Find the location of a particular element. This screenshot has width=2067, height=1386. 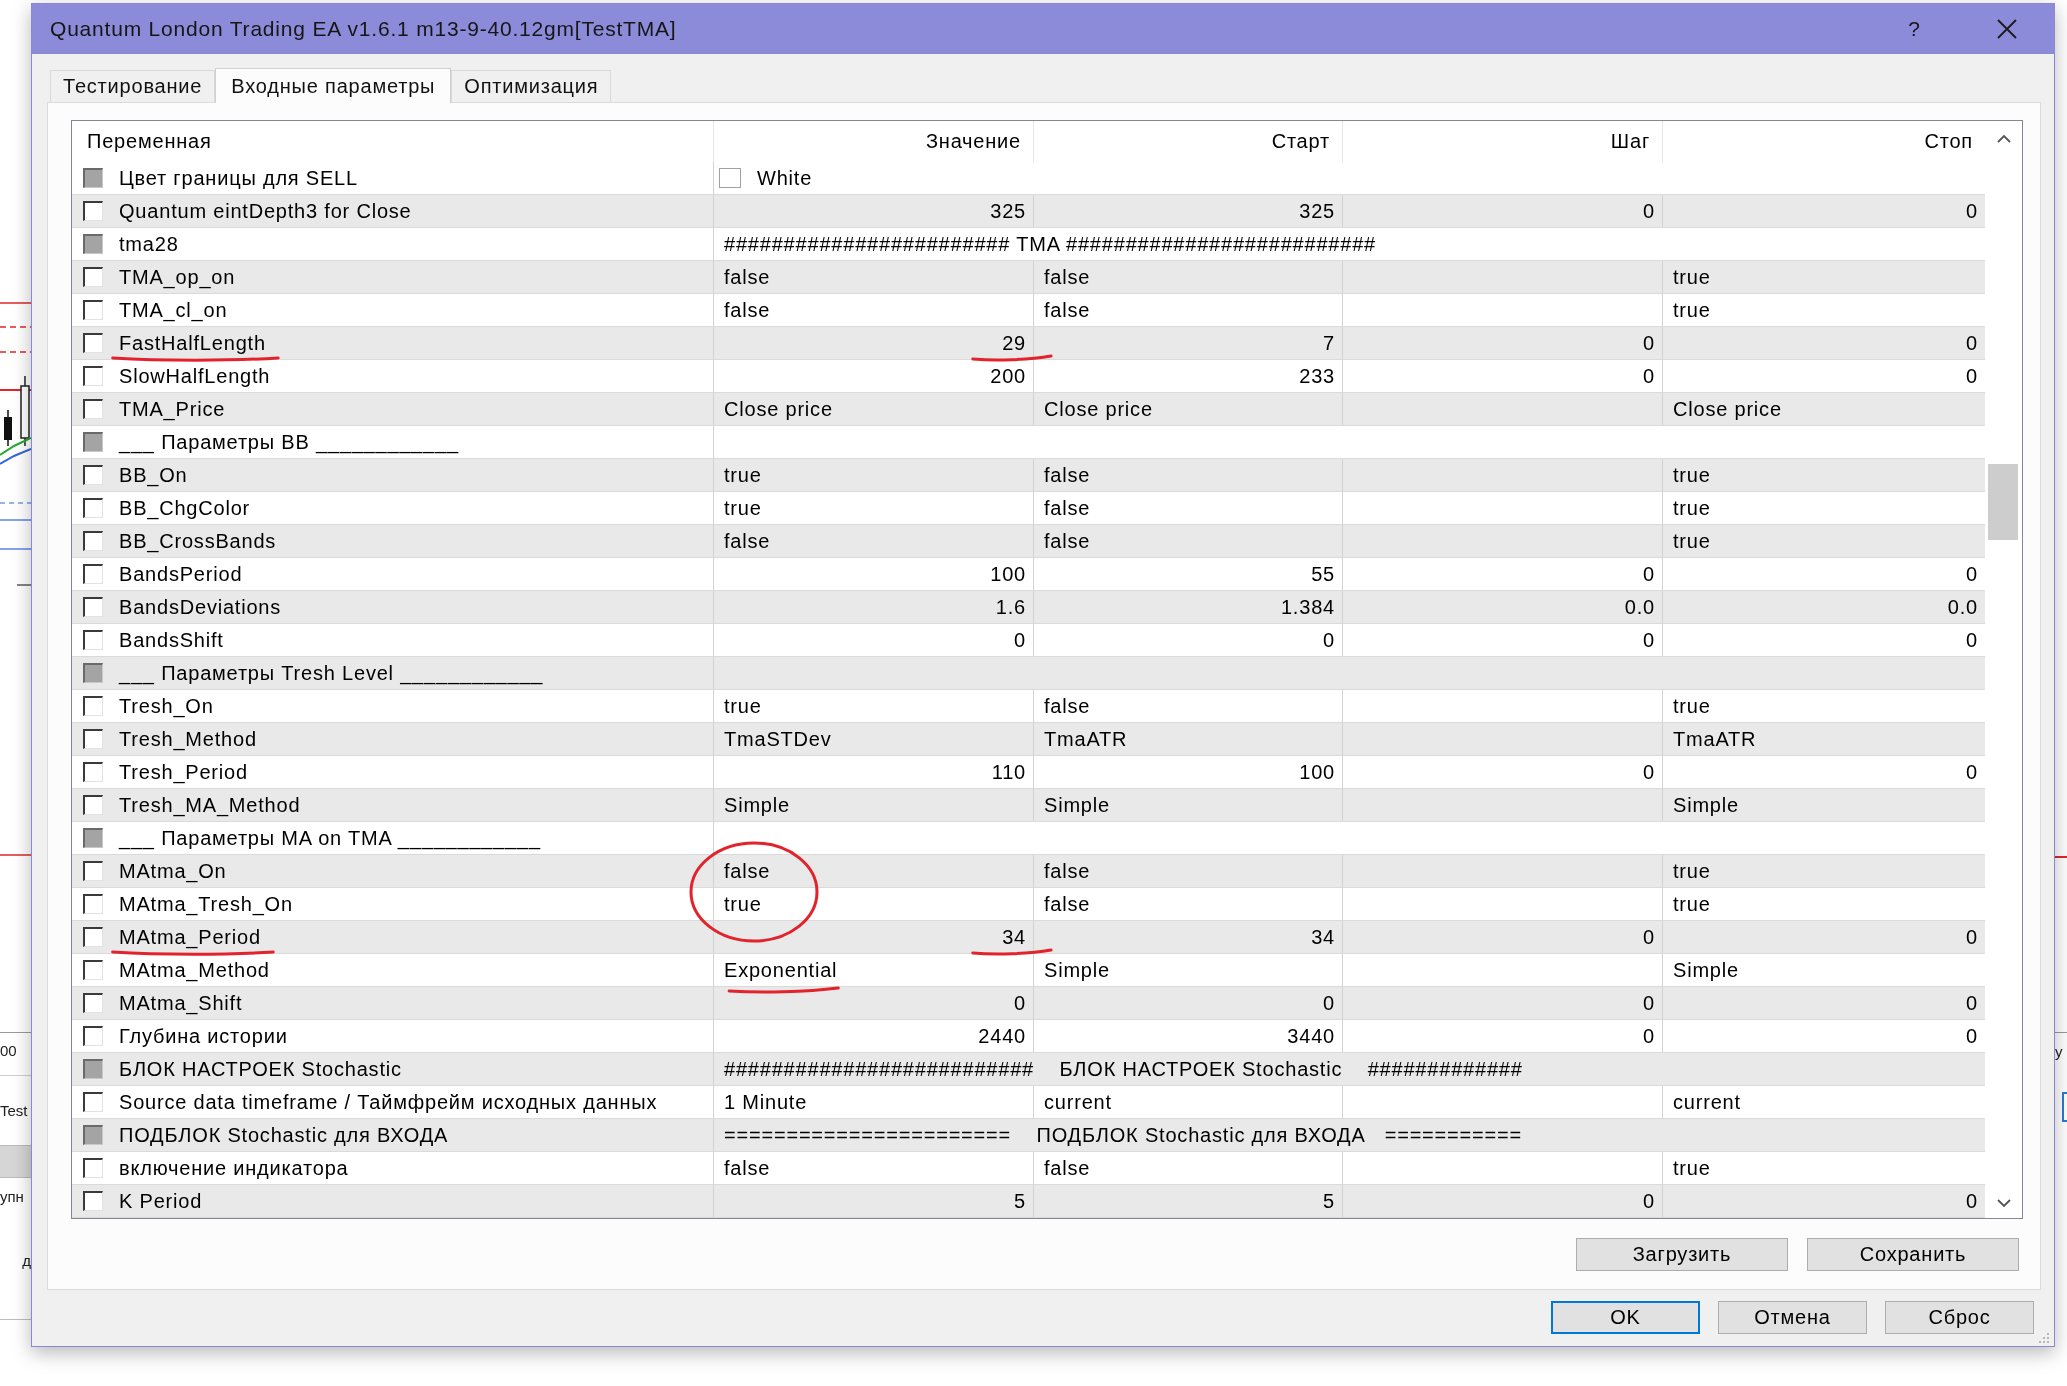

parameter-value: 100 is located at coordinates (1008, 574).